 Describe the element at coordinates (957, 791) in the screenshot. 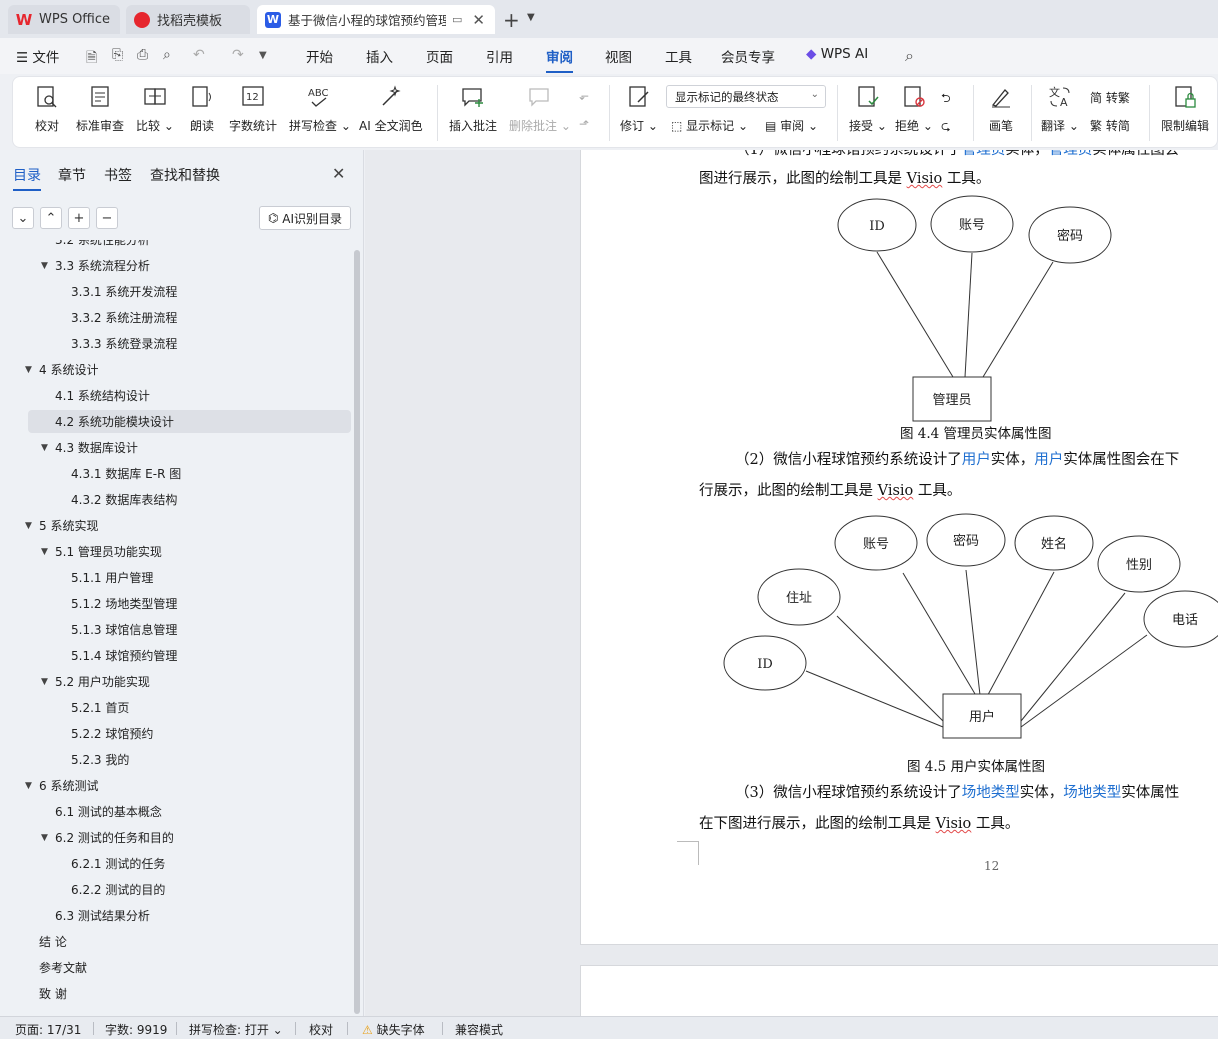

I see `paragraph-3-line-1: （3）微信小程球馆预约系统设计了场地类型实体，场地类型实体属性` at that location.